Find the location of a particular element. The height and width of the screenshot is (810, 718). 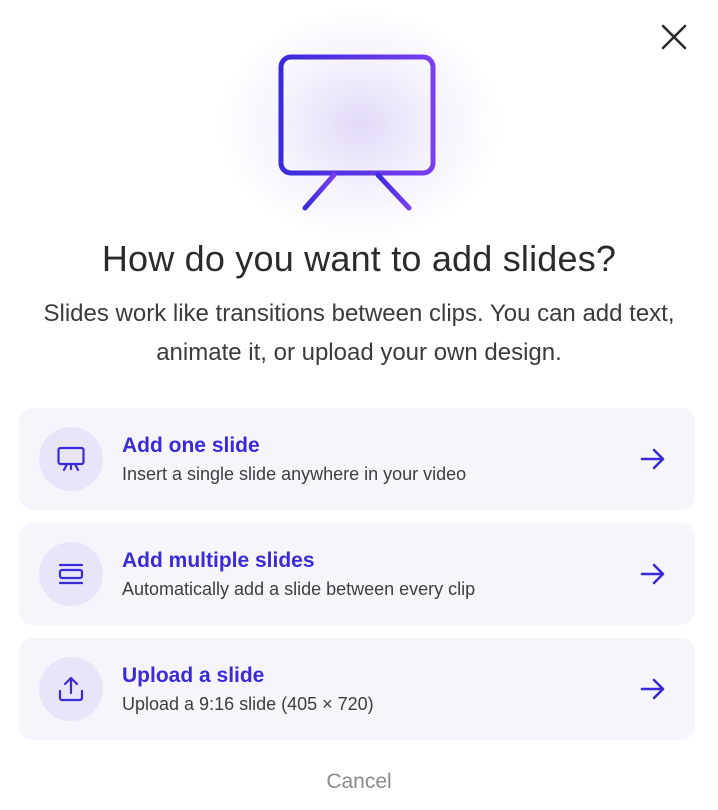

presentation-icon is located at coordinates (71, 459).